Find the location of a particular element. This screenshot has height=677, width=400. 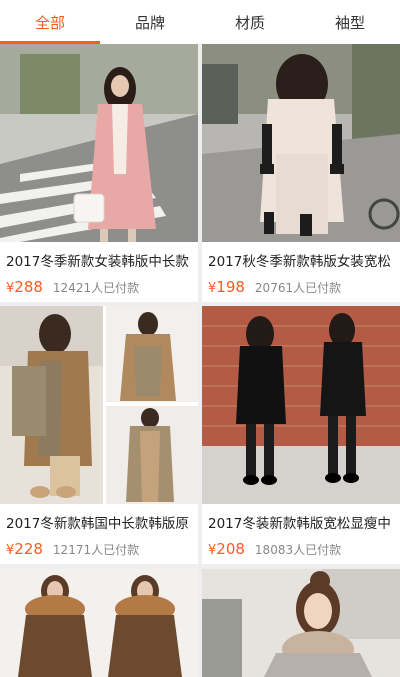

product-meta: ¥288 12421人已付款 is located at coordinates (99, 288).